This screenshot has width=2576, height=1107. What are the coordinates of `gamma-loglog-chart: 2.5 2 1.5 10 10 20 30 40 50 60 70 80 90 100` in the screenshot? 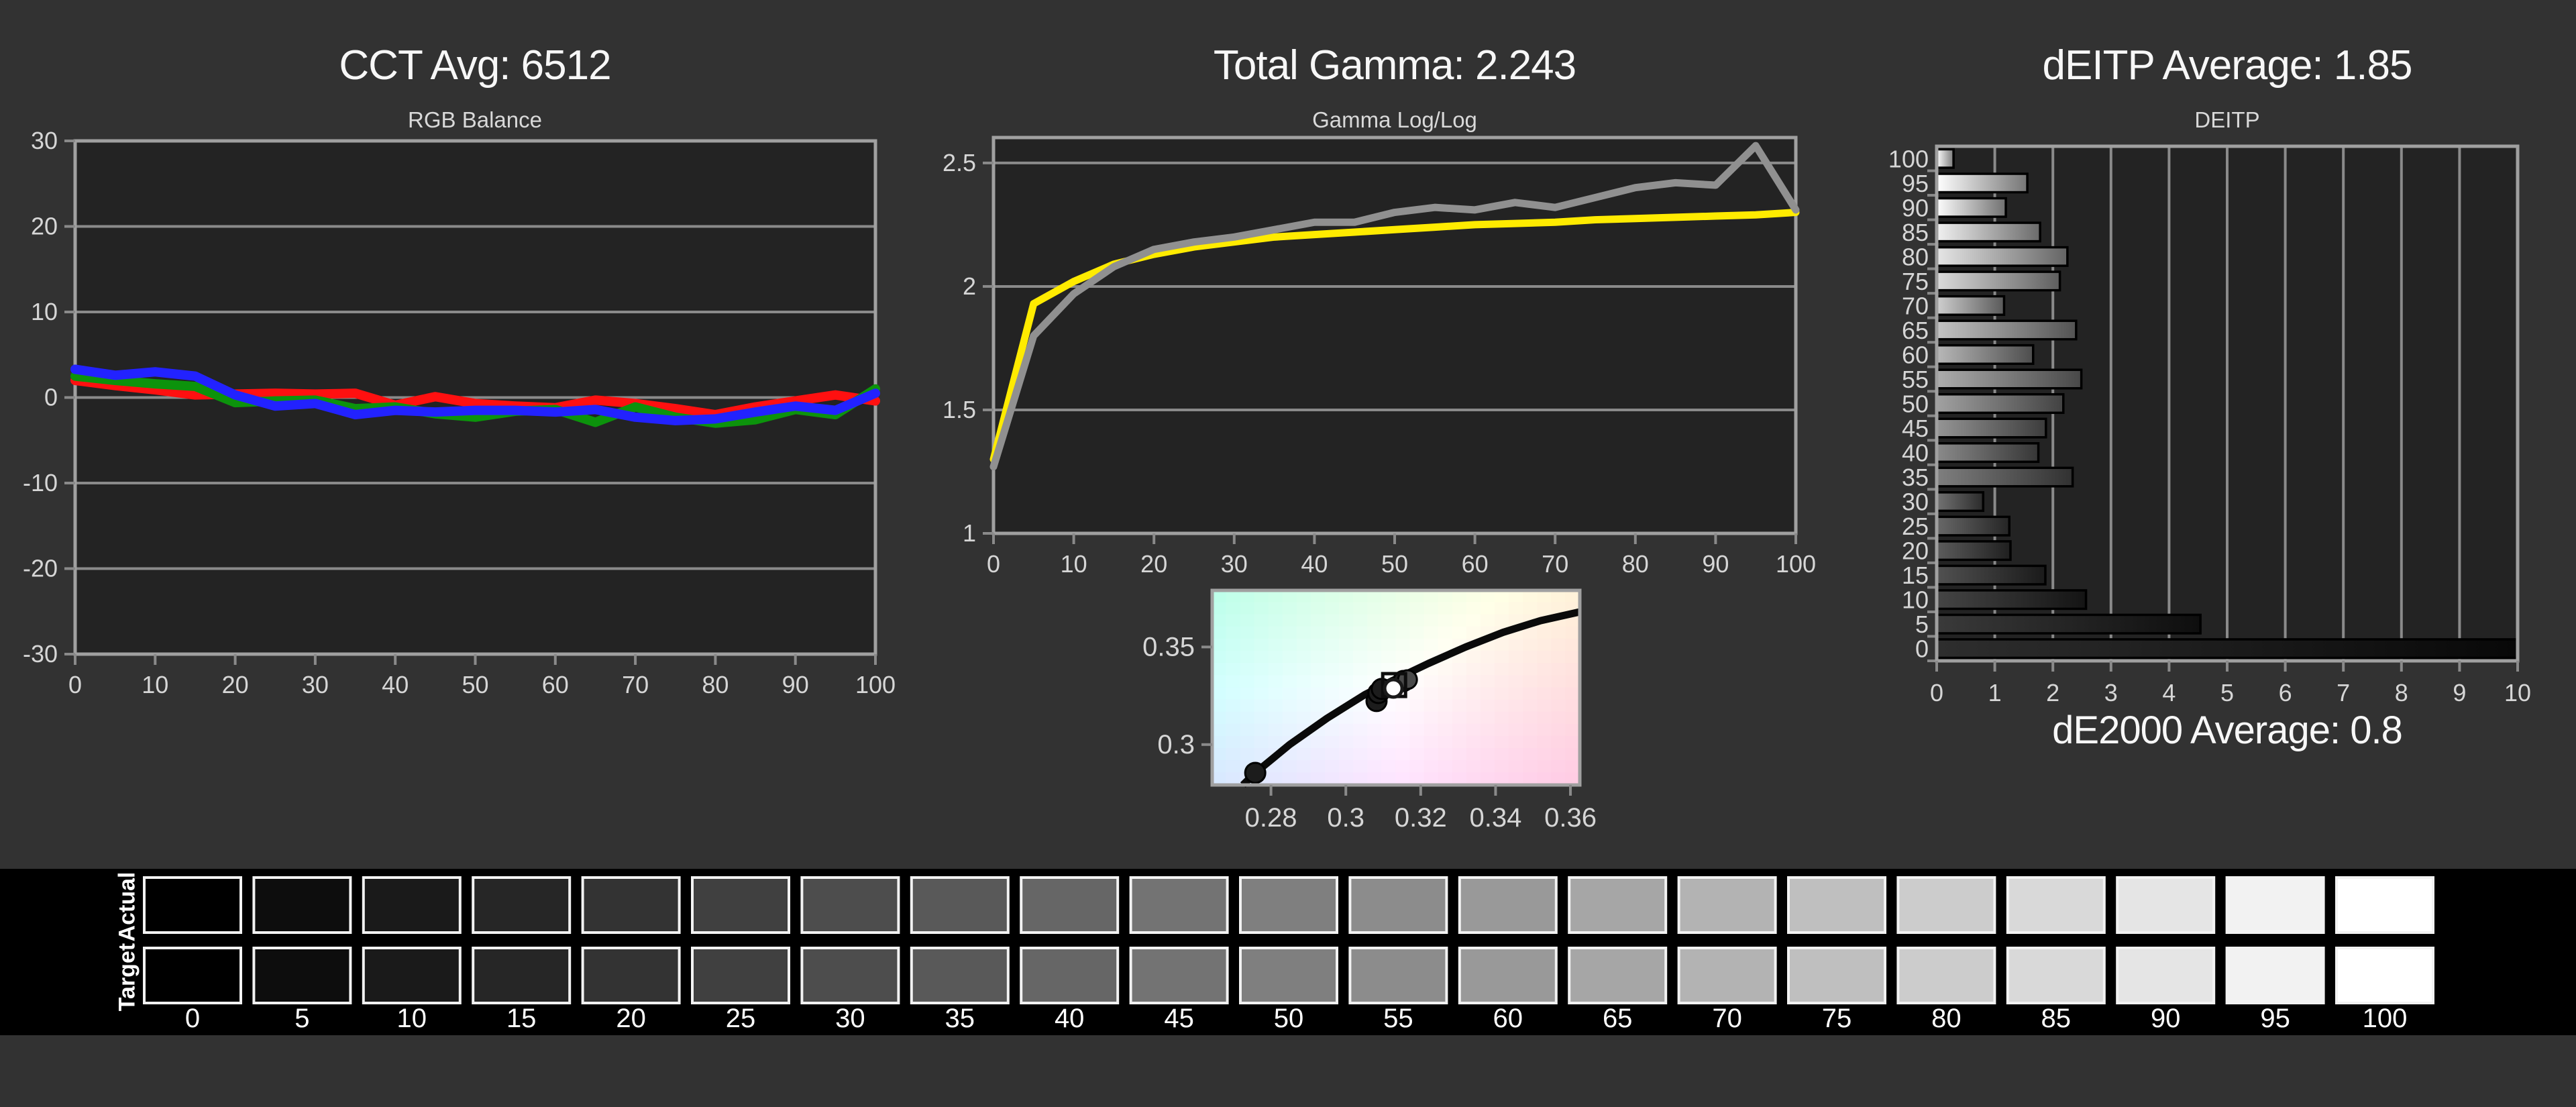 It's located at (1379, 357).